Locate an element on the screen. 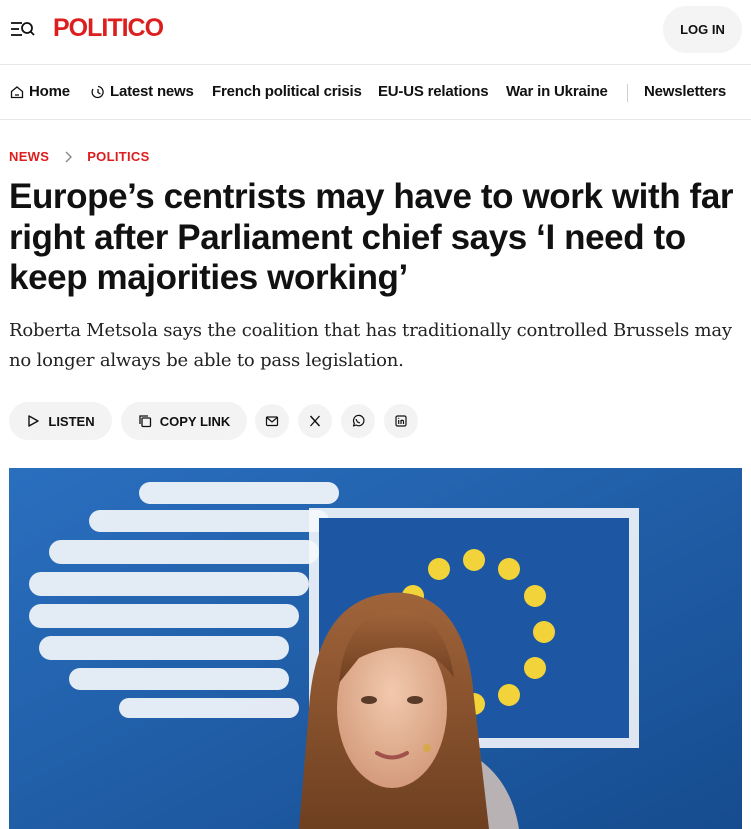 Image resolution: width=751 pixels, height=829 pixels. nav-item-newsletters: Newsletters is located at coordinates (685, 91).